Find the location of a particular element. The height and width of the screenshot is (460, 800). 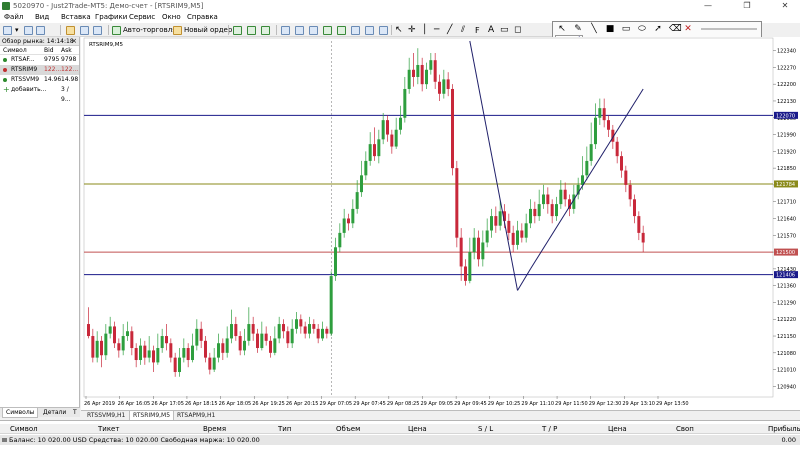

channel-button: ⫽ is located at coordinates (463, 30).